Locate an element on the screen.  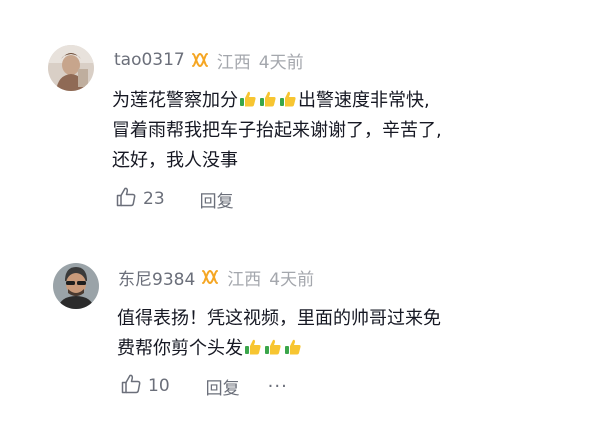
comment-actions: 23 回复 is located at coordinates (174, 199).